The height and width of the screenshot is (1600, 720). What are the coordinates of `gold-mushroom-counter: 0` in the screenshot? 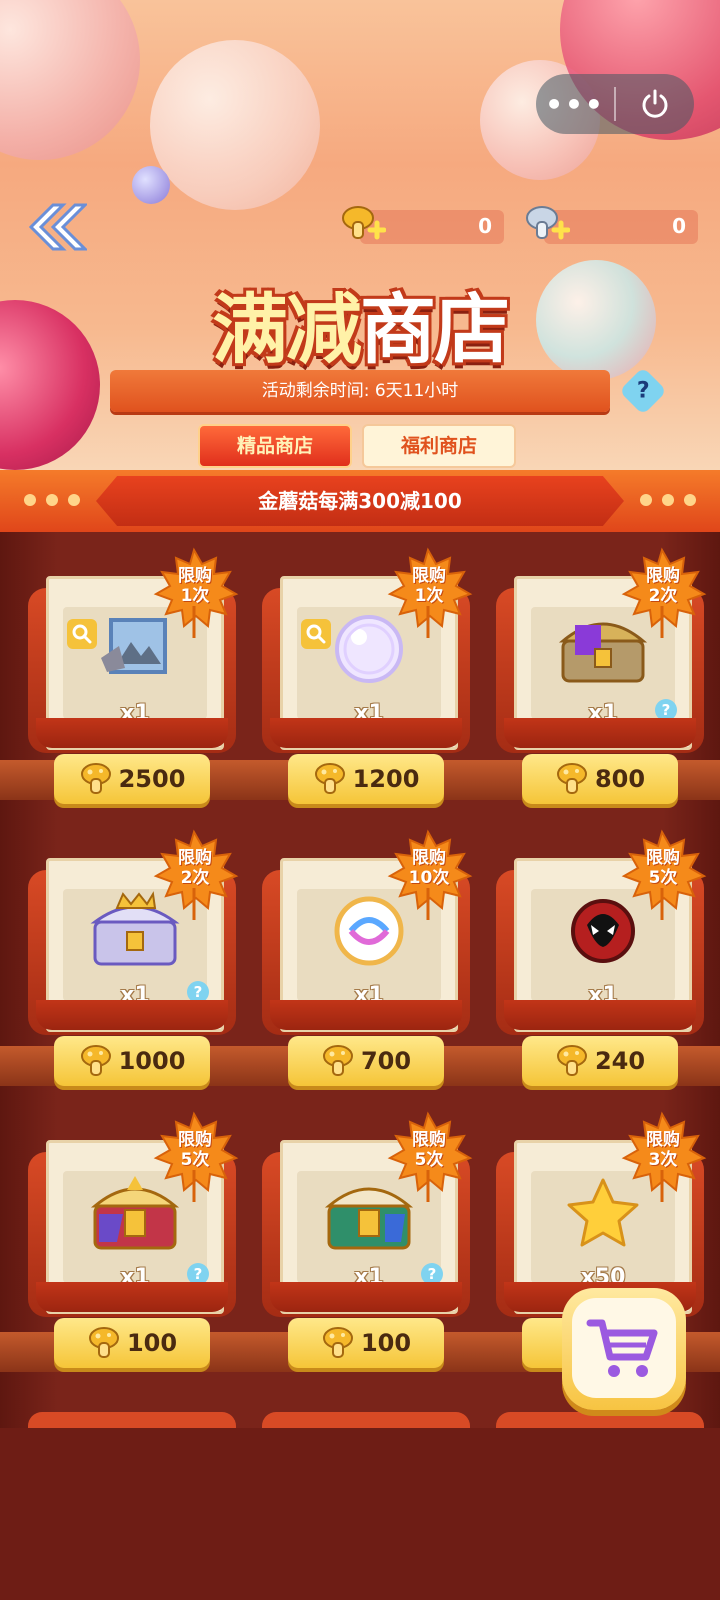 It's located at (423, 225).